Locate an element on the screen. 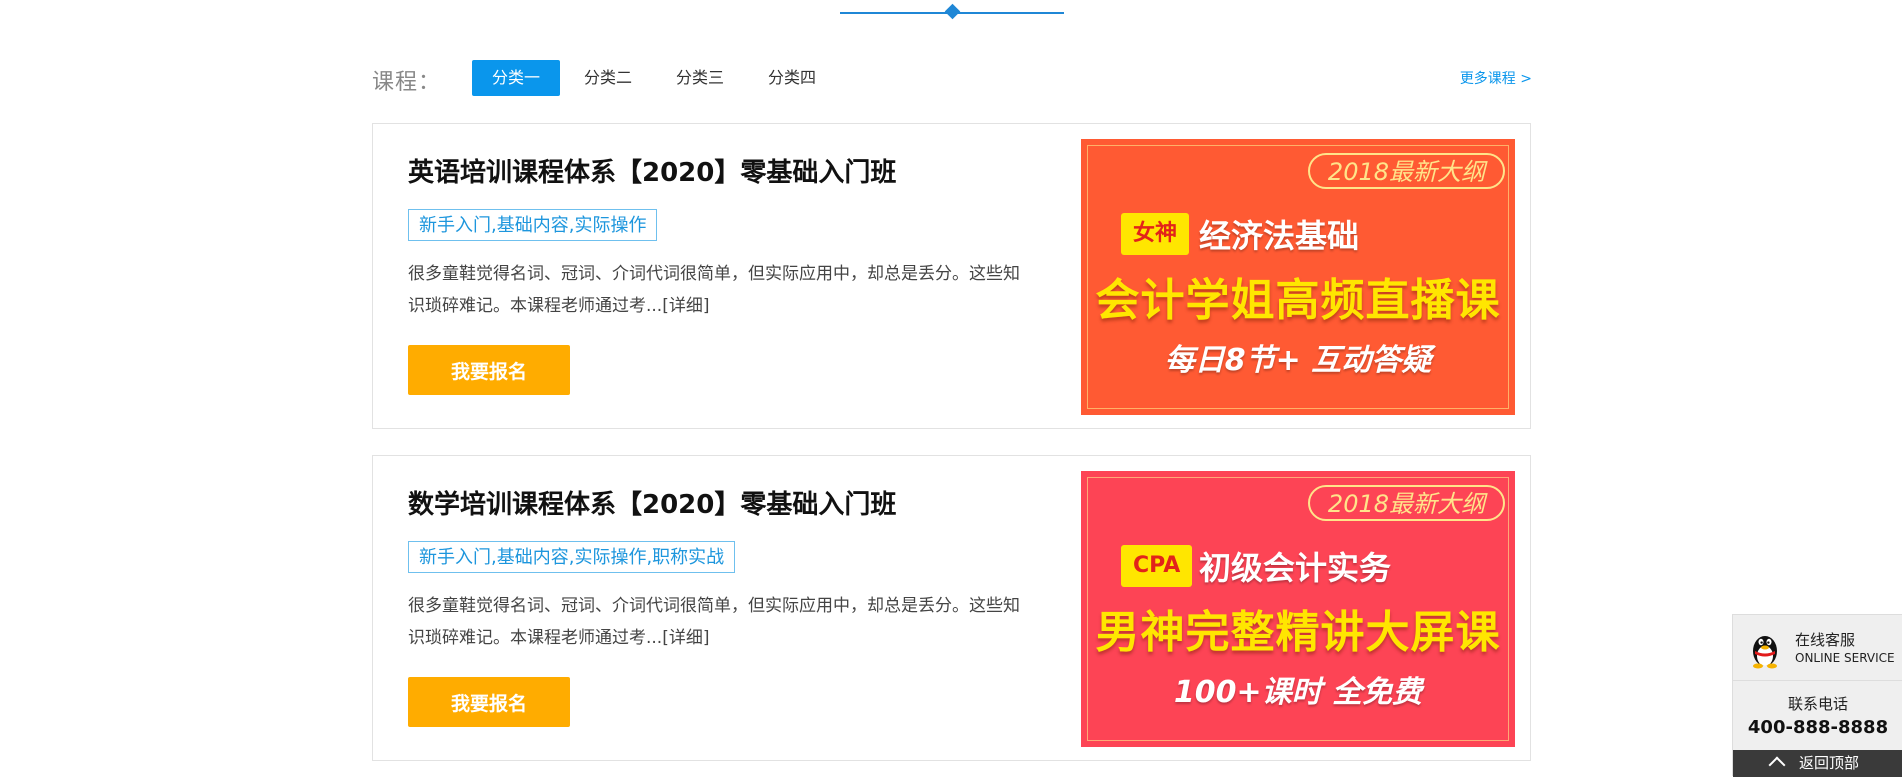 This screenshot has height=777, width=1902. phone-label: 联系电话 is located at coordinates (1817, 704).